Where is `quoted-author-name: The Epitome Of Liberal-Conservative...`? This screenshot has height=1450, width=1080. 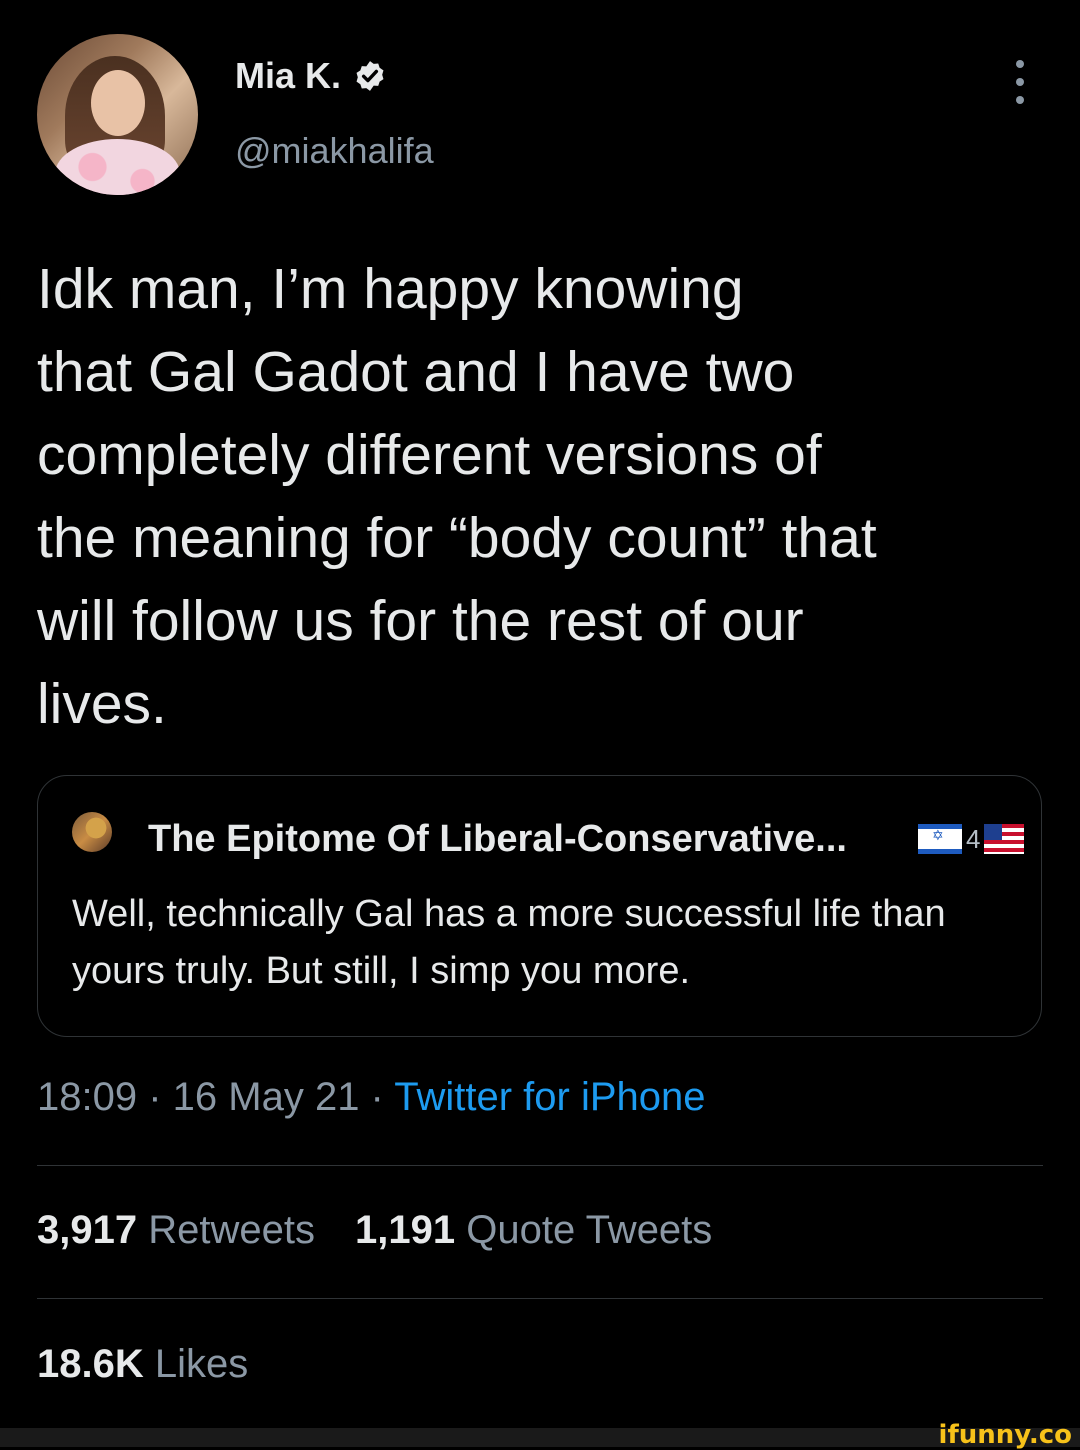
quoted-author-name: The Epitome Of Liberal-Conservative... is located at coordinates (497, 839).